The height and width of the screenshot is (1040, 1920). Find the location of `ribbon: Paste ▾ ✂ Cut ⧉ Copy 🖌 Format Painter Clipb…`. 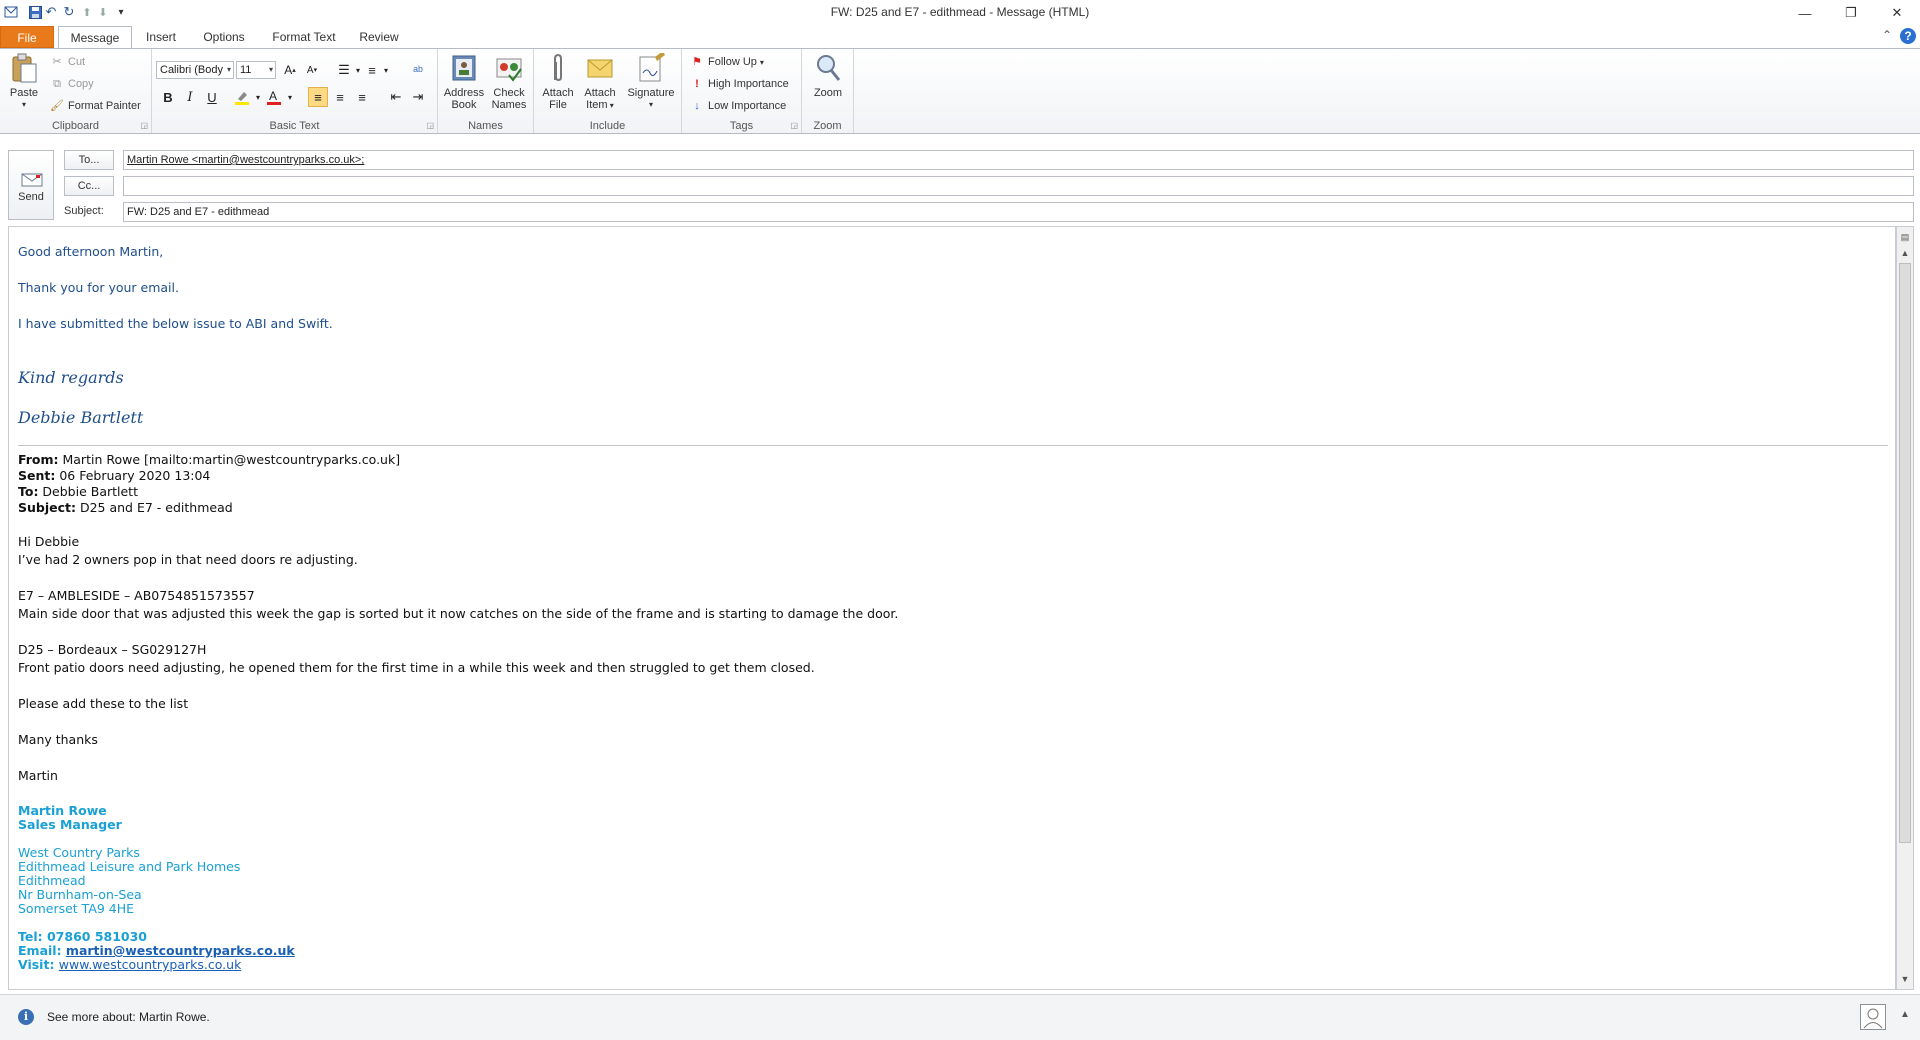

ribbon: Paste ▾ ✂ Cut ⧉ Copy 🖌 Format Painter Clipb… is located at coordinates (960, 91).